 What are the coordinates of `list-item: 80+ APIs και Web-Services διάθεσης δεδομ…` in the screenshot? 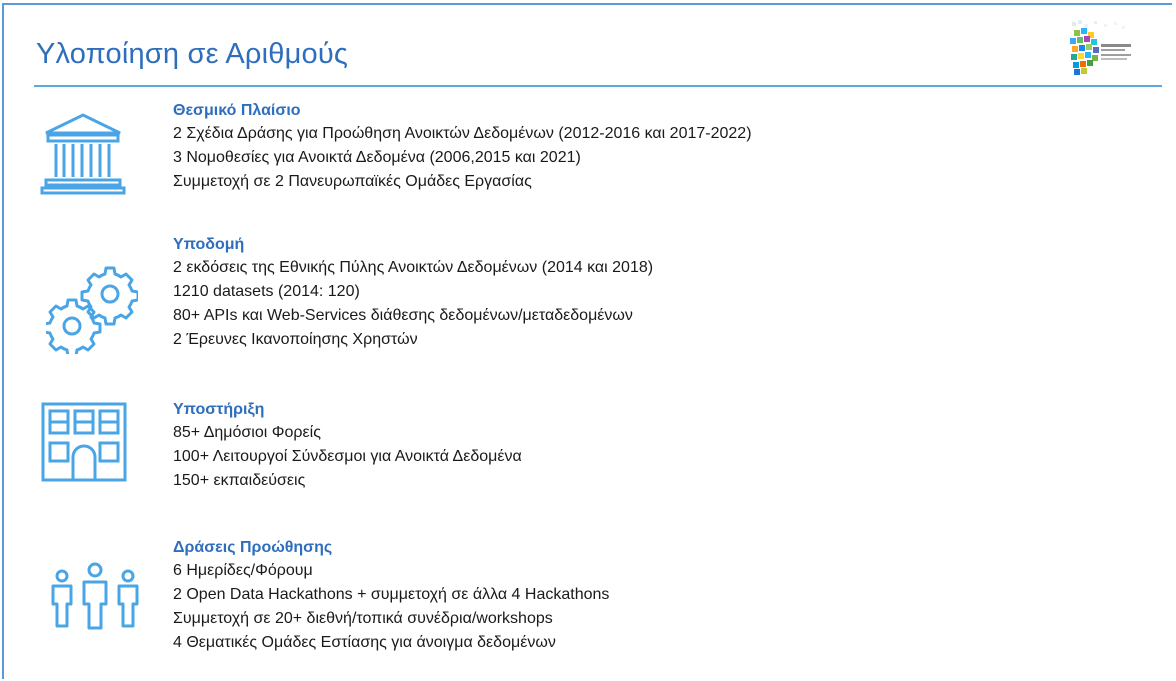 It's located at (403, 315).